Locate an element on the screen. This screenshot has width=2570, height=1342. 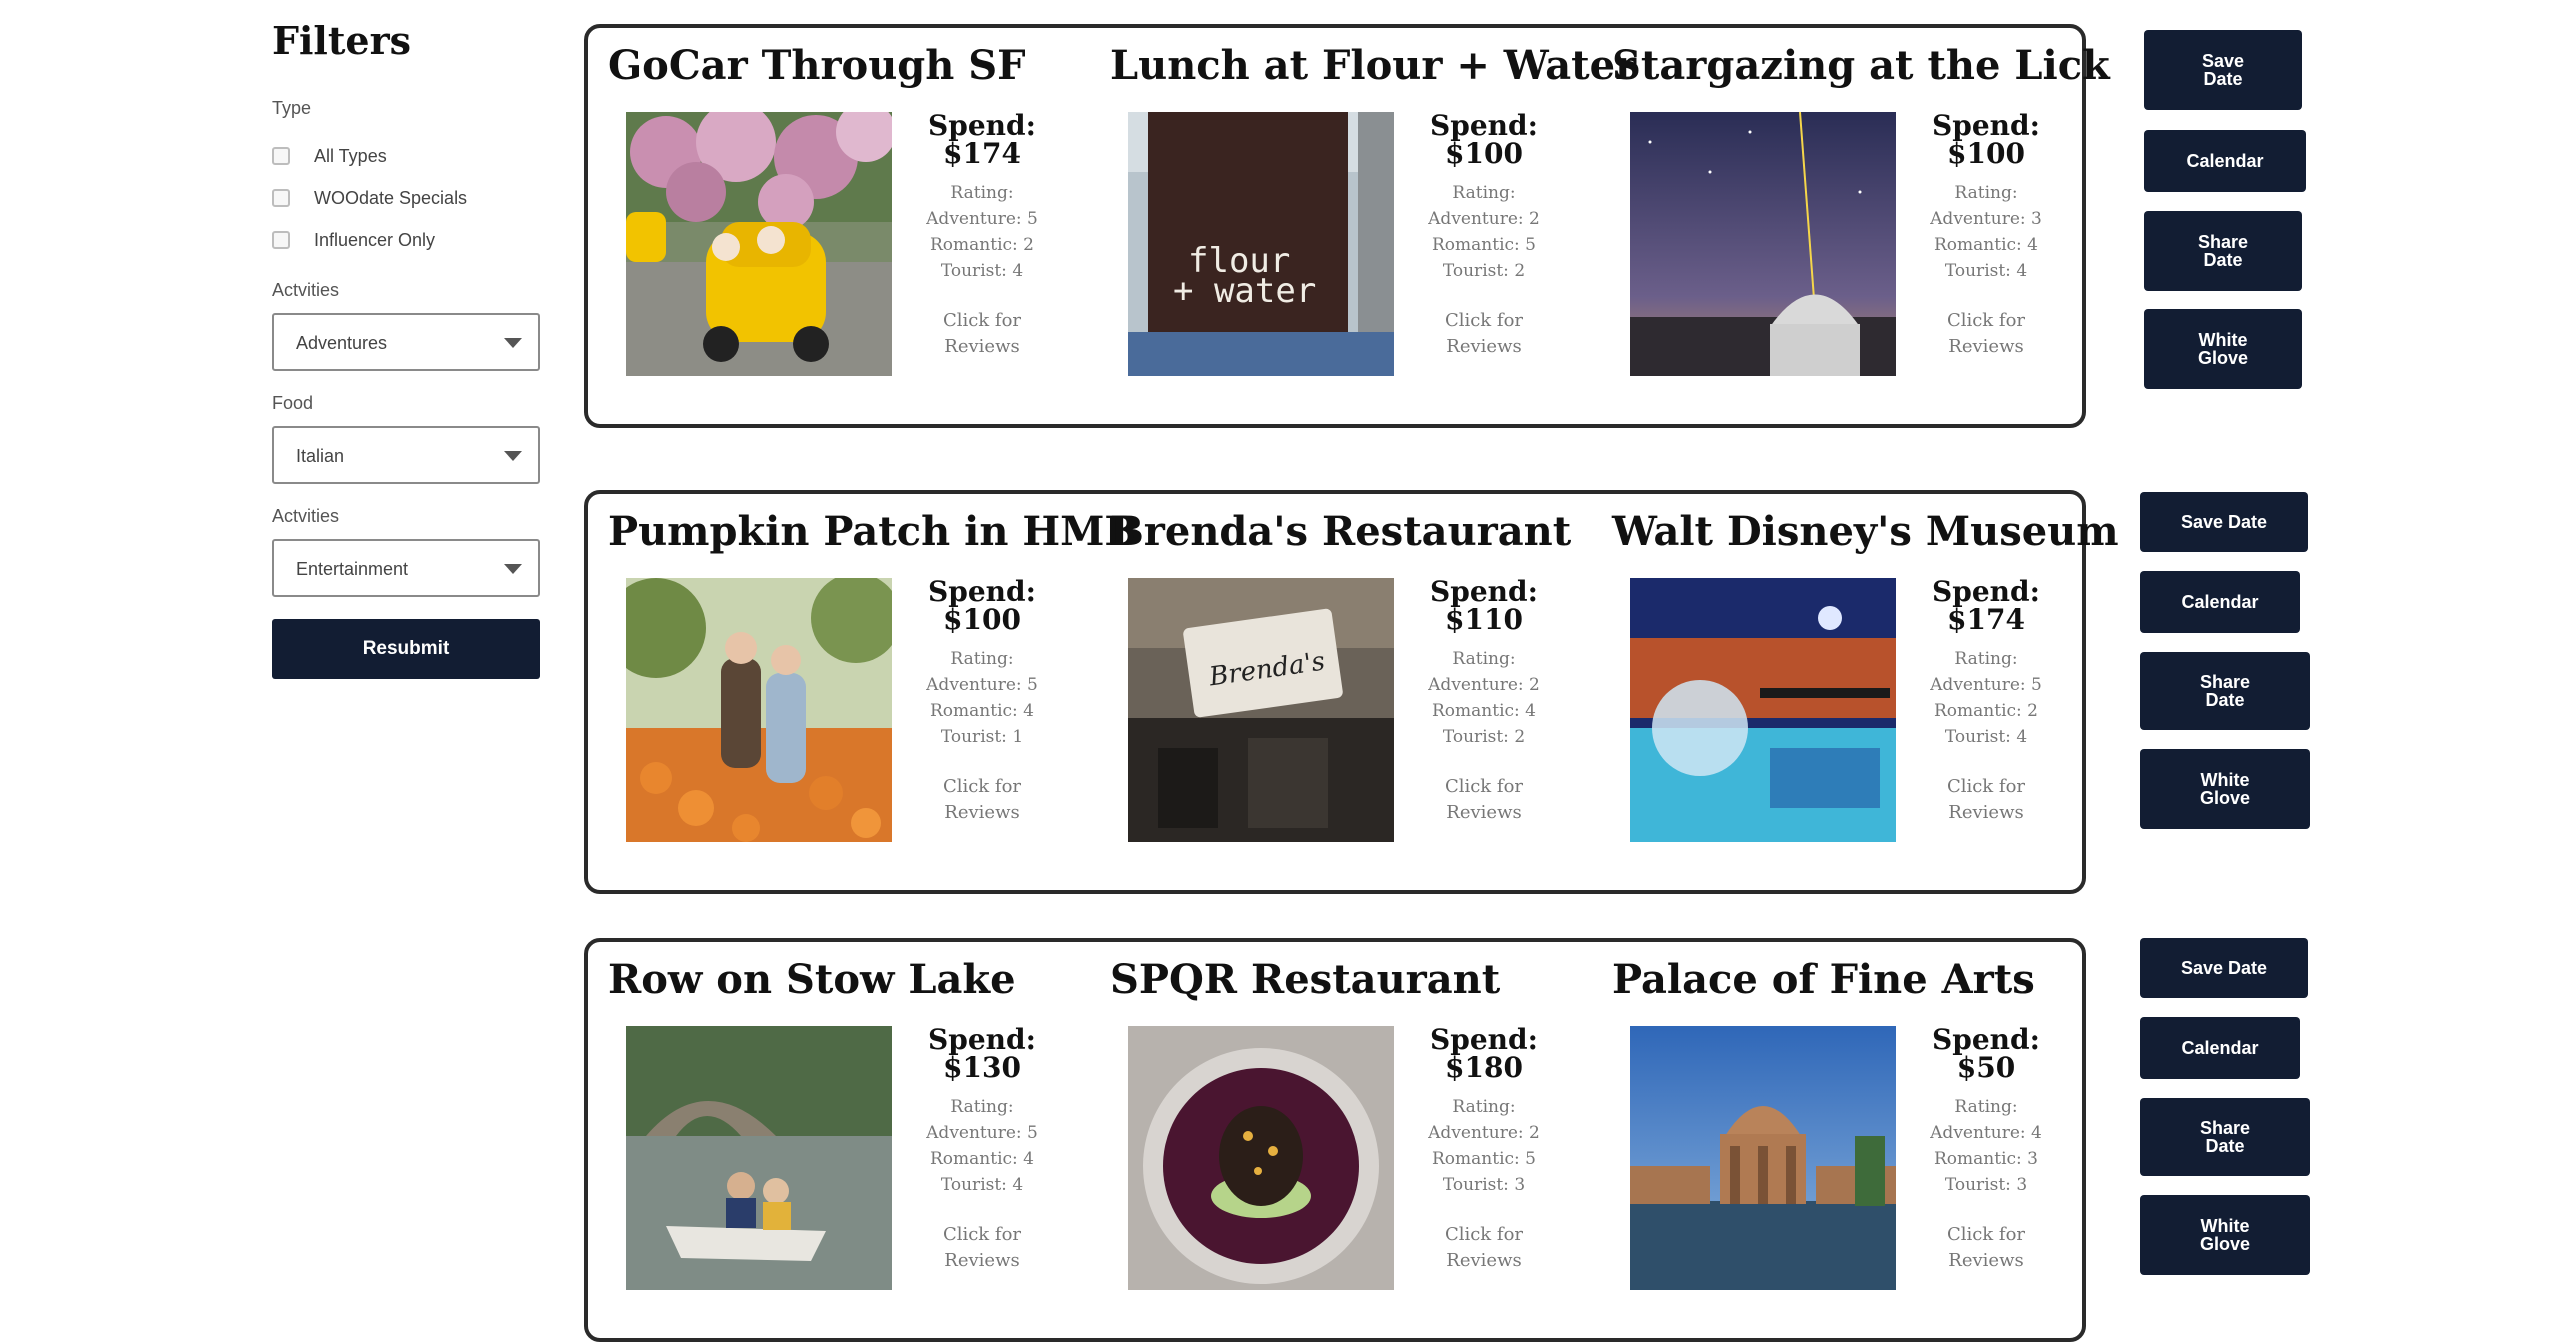
button-label: White Glove is located at coordinates (2223, 349).